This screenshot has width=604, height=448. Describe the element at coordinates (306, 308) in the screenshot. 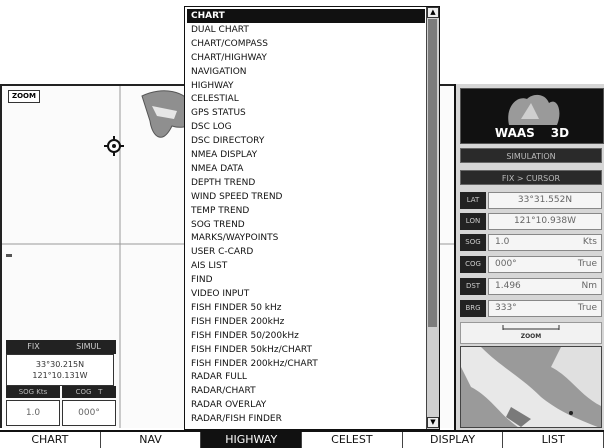

I see `menu-item-fish-finder-50-khz: FISH FINDER 50 kHz` at that location.